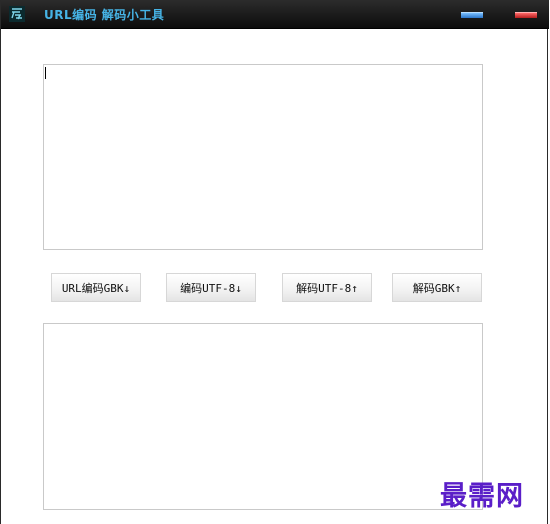  Describe the element at coordinates (45, 73) in the screenshot. I see `text-caret` at that location.